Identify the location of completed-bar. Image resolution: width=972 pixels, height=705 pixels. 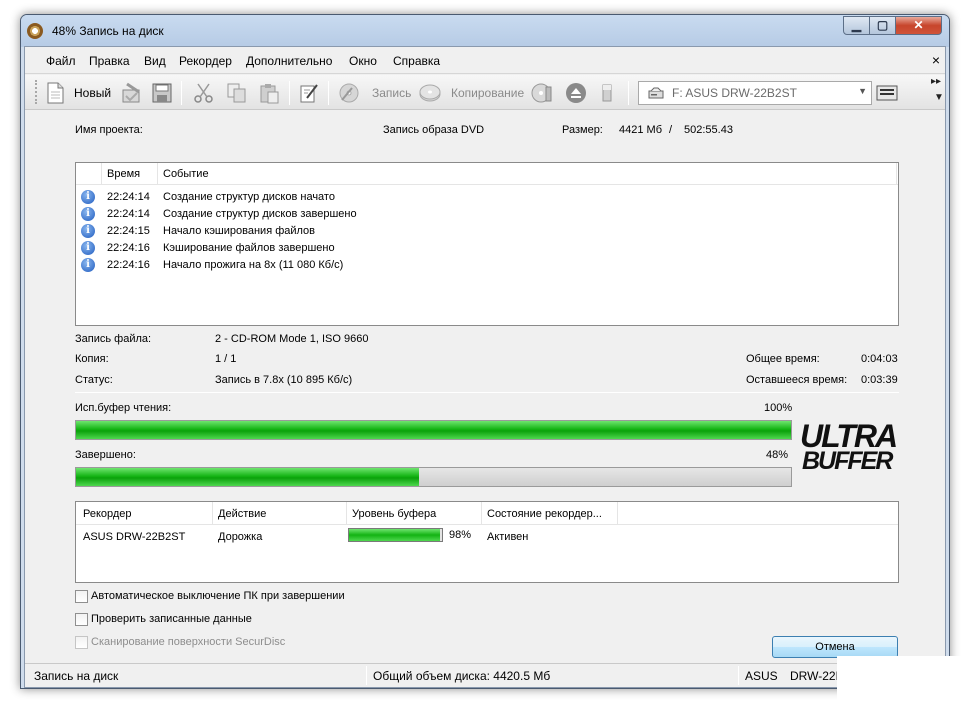
(433, 477).